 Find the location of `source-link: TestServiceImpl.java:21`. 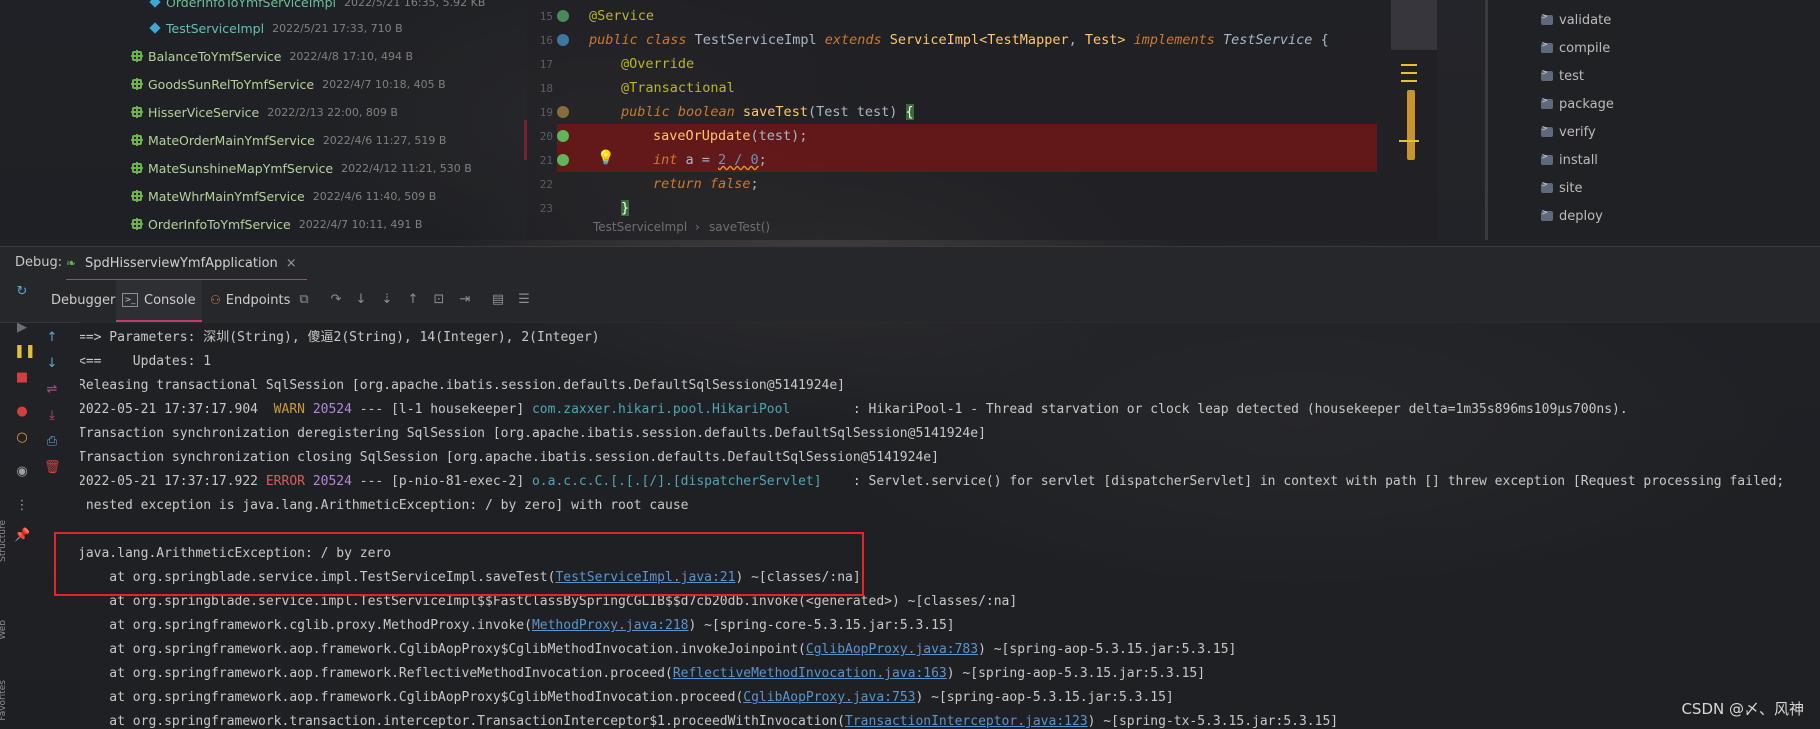

source-link: TestServiceImpl.java:21 is located at coordinates (645, 577).